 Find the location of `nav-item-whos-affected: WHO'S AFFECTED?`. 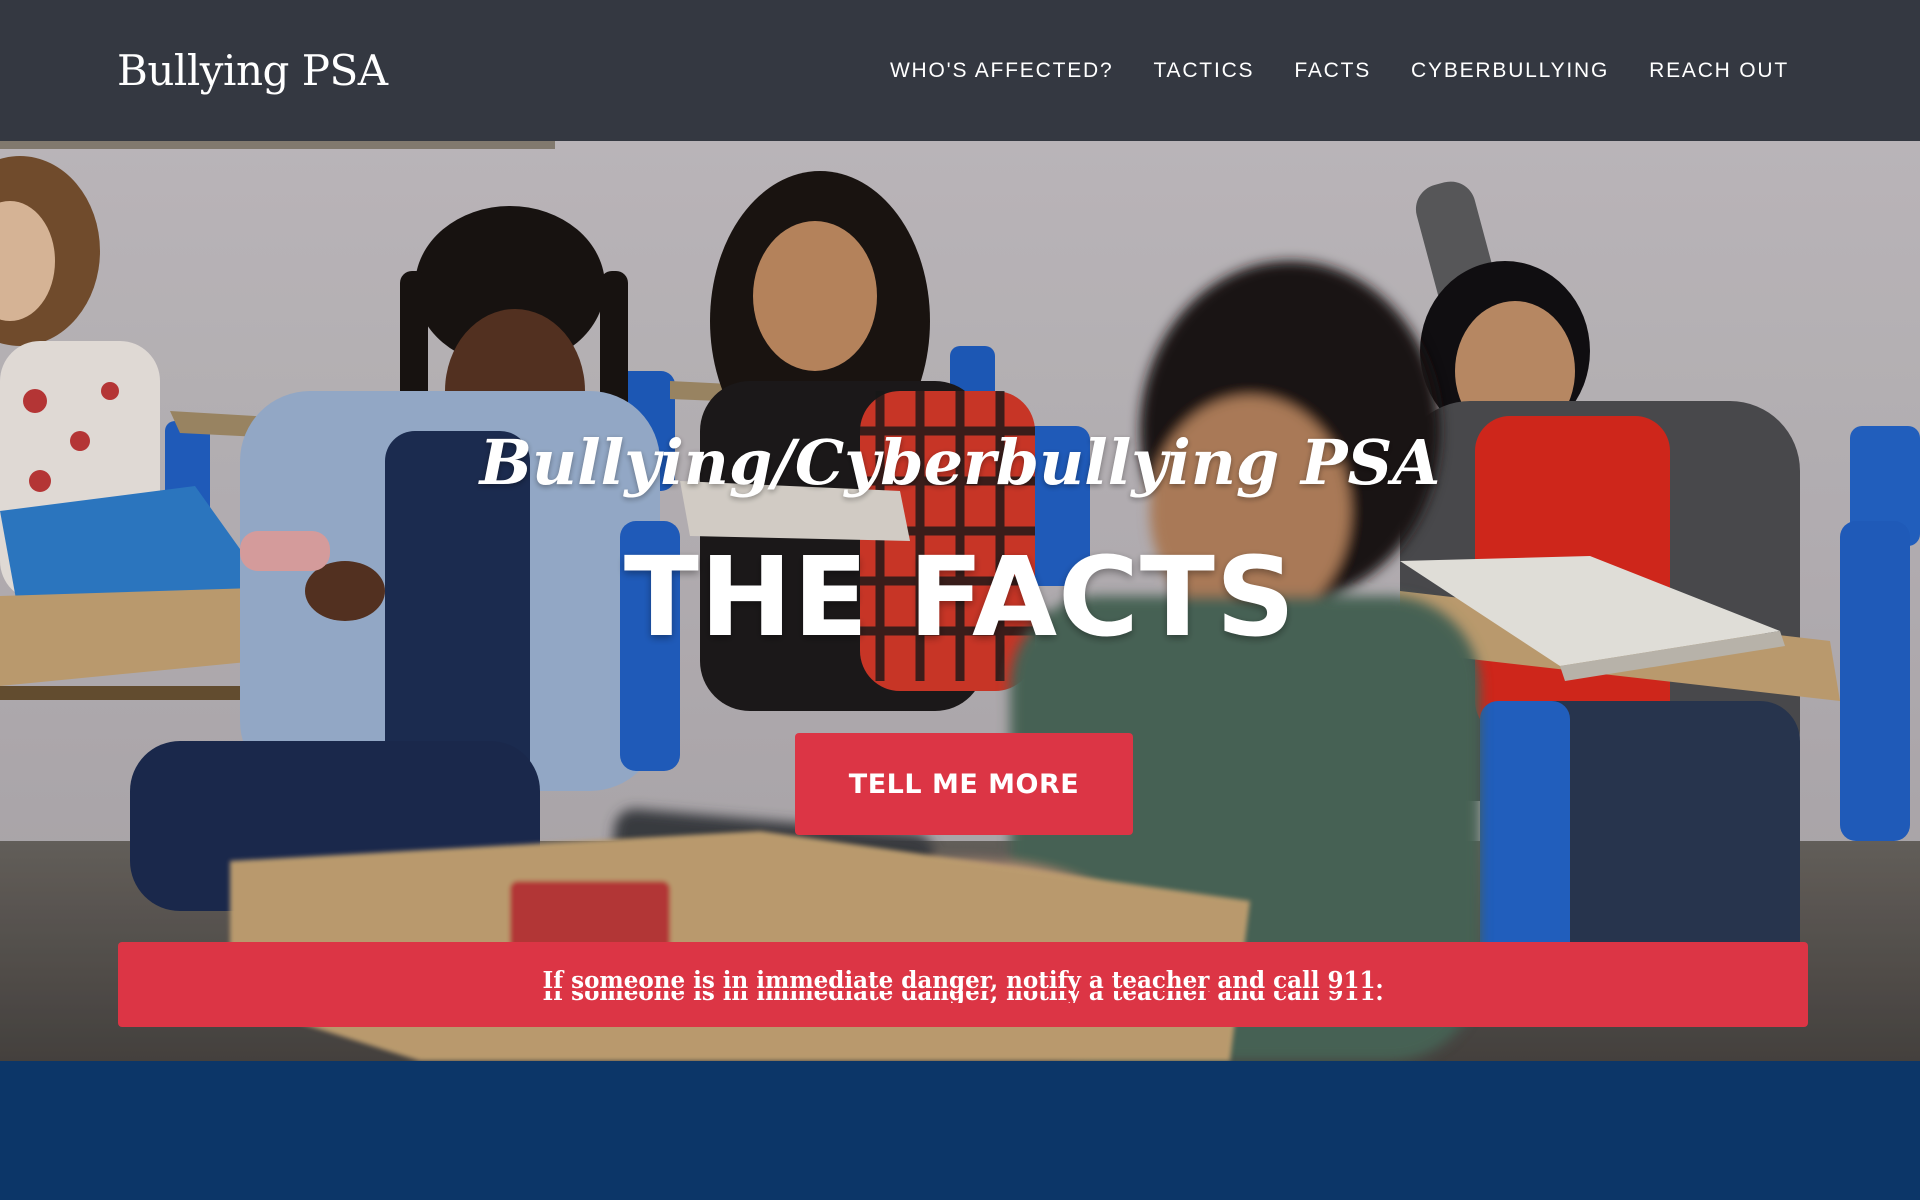

nav-item-whos-affected: WHO'S AFFECTED? is located at coordinates (1002, 71).